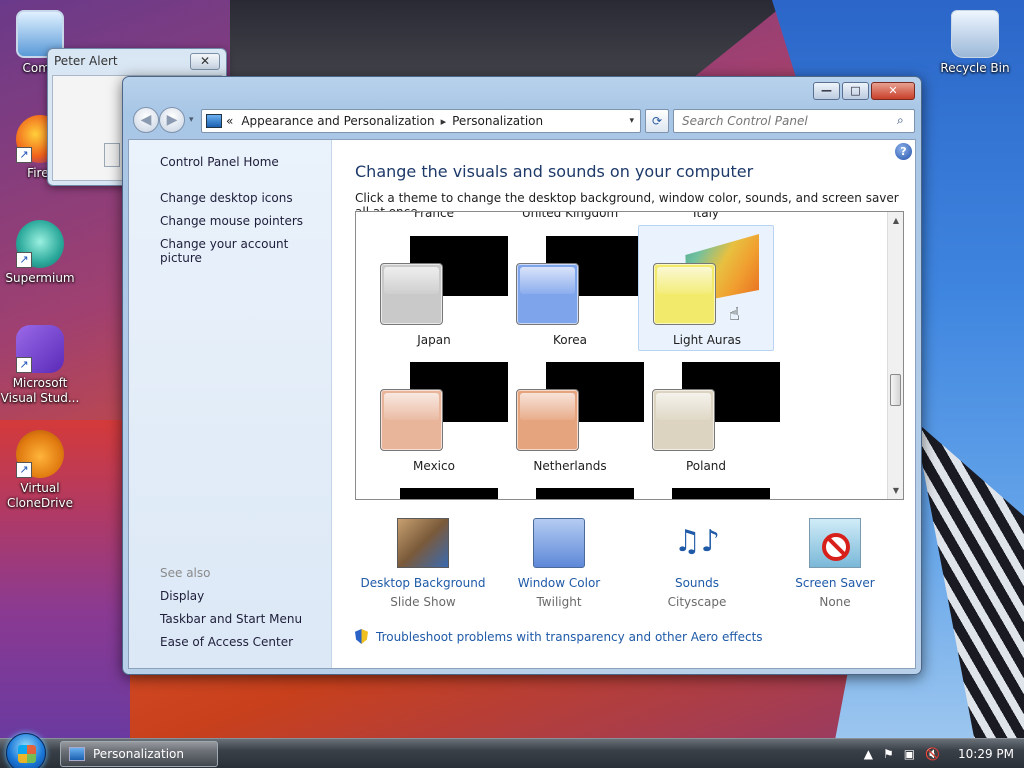  Describe the element at coordinates (706, 466) in the screenshot. I see `theme-label: Poland` at that location.